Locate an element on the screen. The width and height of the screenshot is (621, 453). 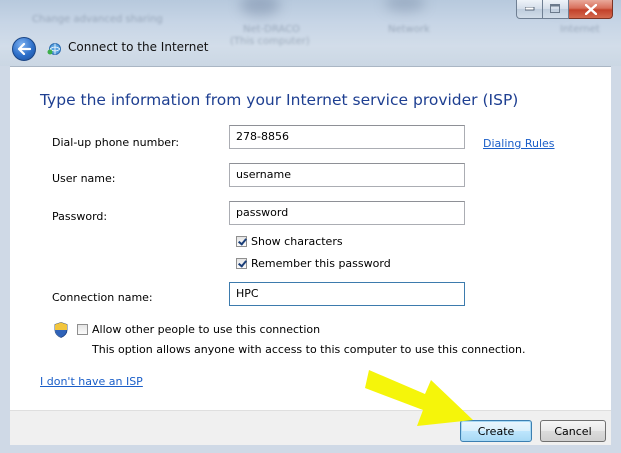
back-arrow-icon is located at coordinates (24, 49).